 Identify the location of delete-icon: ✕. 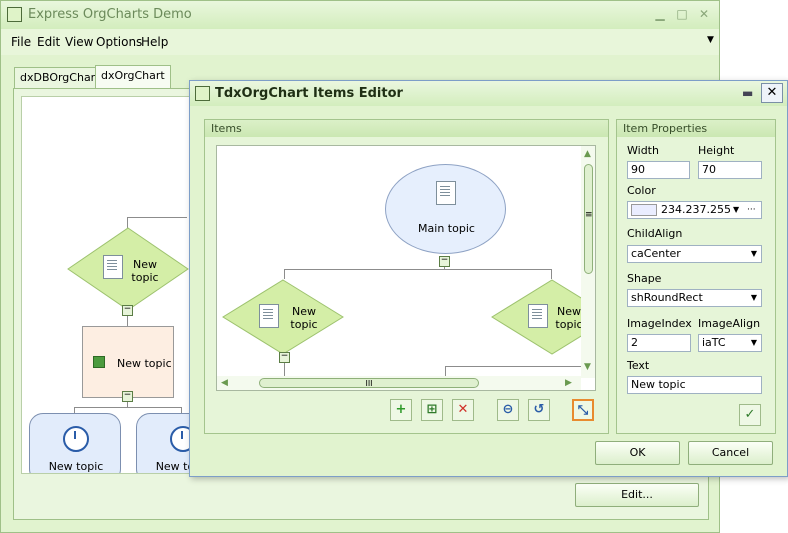
(463, 410).